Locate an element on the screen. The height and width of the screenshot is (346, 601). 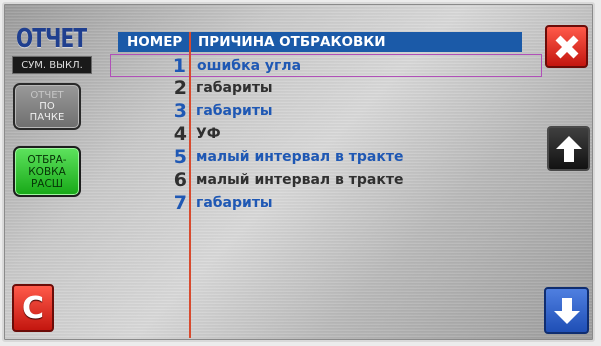
reject-line2: КОВКА is located at coordinates (47, 171).